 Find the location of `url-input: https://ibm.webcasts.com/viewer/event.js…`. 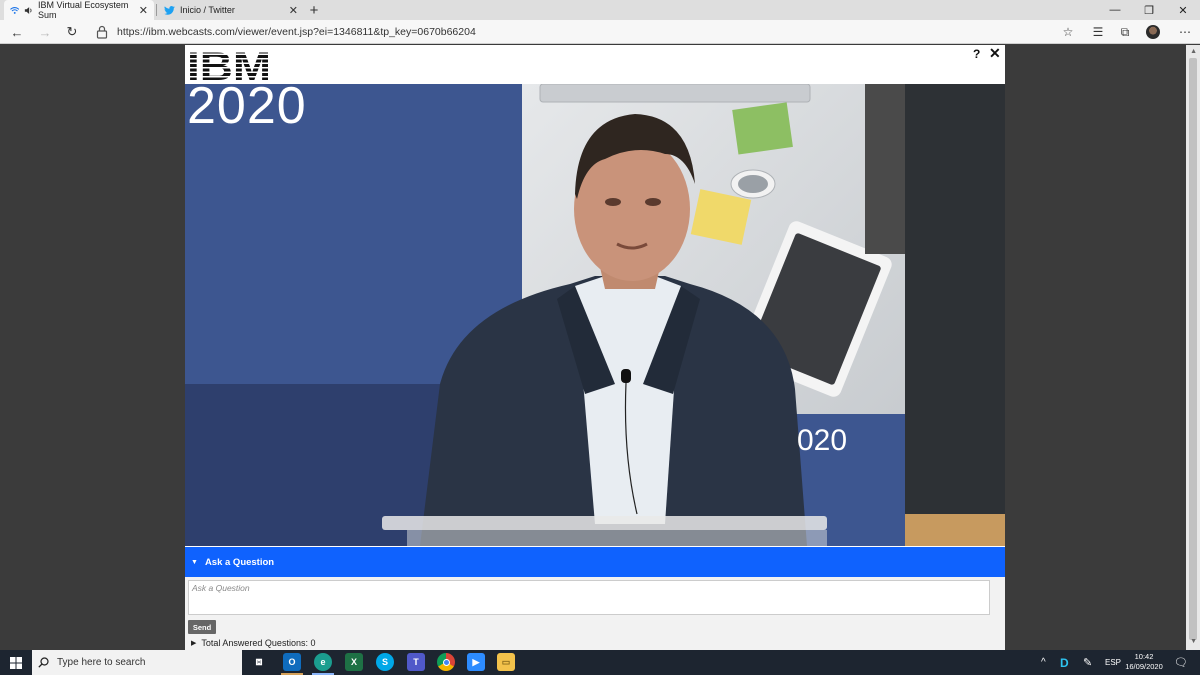

url-input: https://ibm.webcasts.com/viewer/event.js… is located at coordinates (296, 32).